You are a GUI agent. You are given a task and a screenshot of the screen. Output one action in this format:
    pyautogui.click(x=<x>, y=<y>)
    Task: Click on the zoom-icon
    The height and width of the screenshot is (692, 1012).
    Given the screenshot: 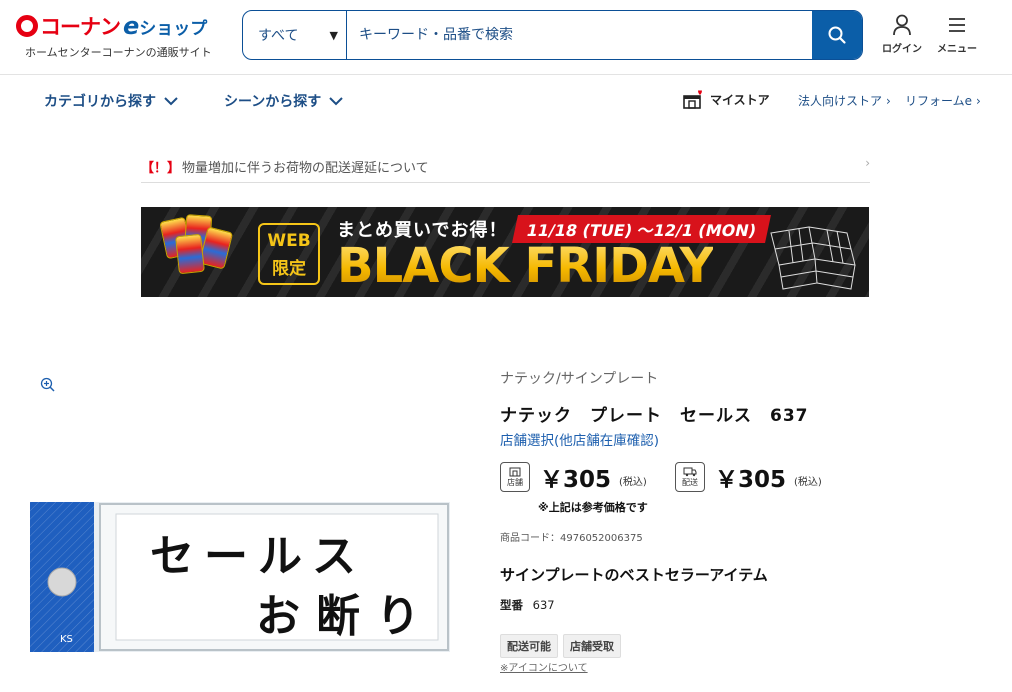 What is the action you would take?
    pyautogui.click(x=48, y=385)
    